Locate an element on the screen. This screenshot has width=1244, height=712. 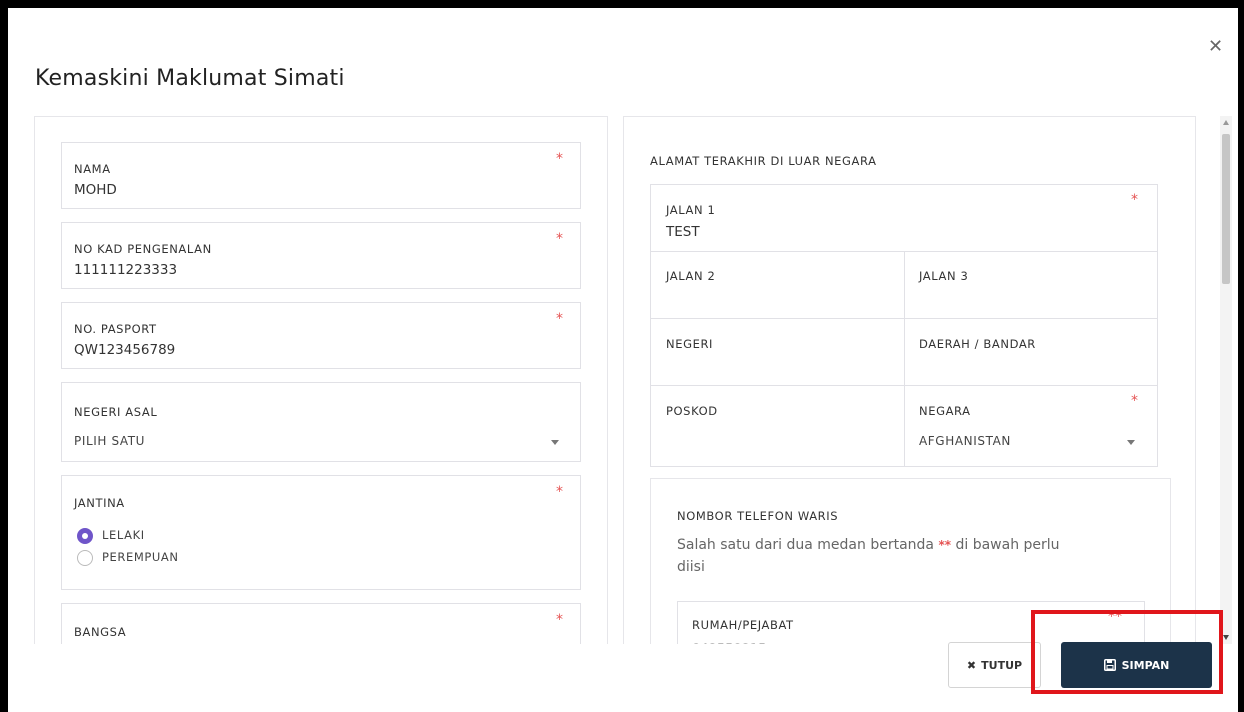
address-poskod-field: POSKOD is located at coordinates (777, 426).